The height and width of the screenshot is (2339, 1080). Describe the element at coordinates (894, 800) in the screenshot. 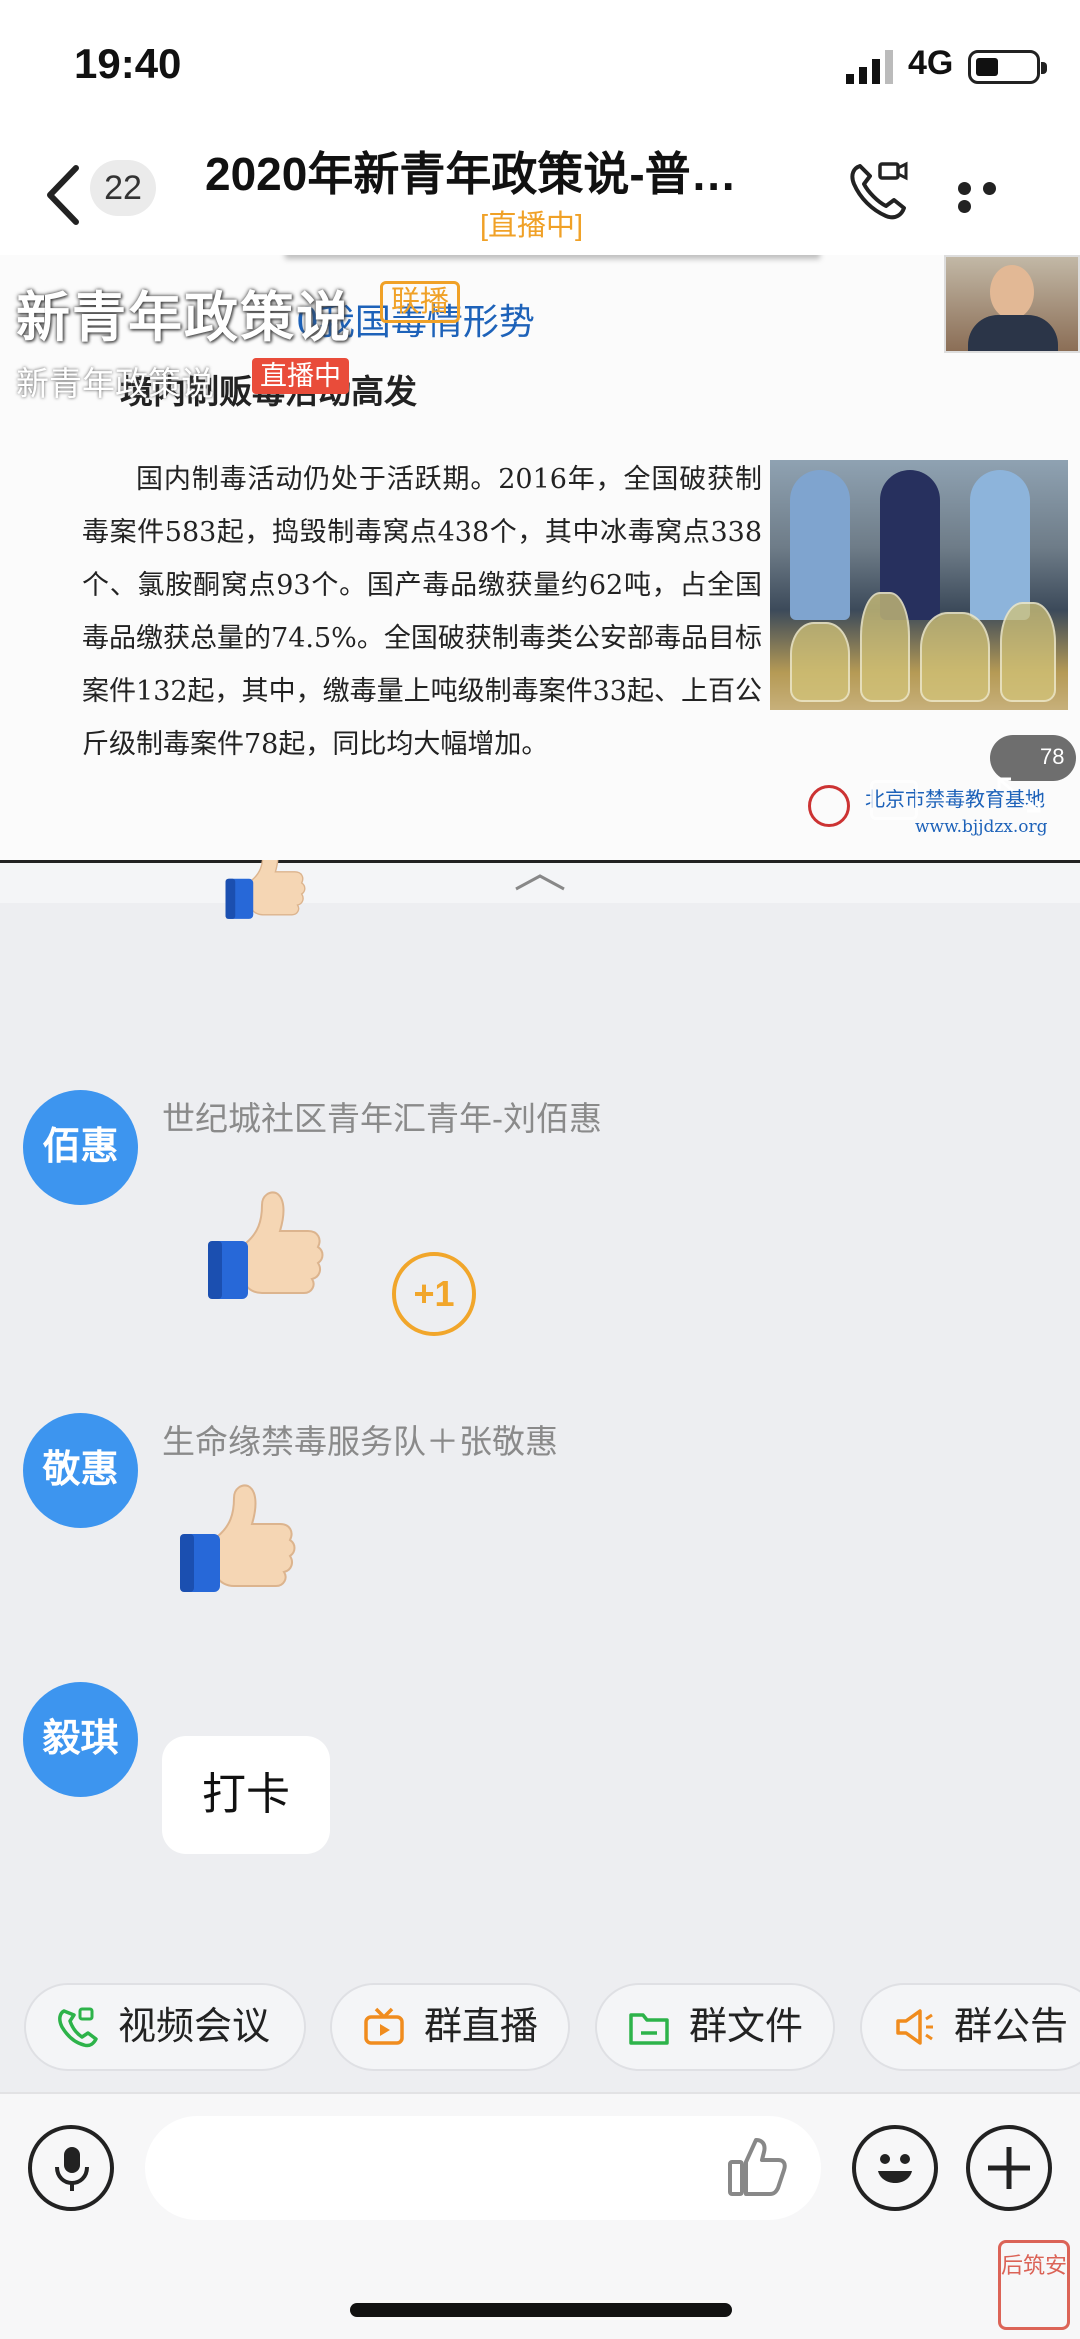

I see `pip-toggle-icon` at that location.